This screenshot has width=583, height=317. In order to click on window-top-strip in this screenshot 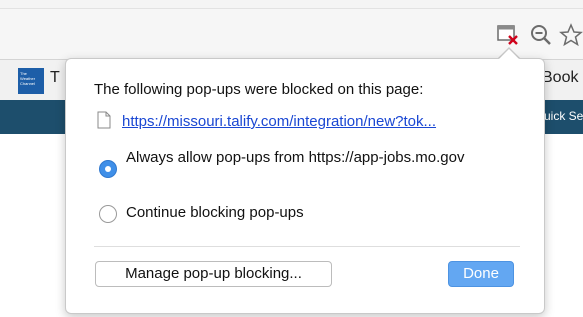, I will do `click(291, 4)`.